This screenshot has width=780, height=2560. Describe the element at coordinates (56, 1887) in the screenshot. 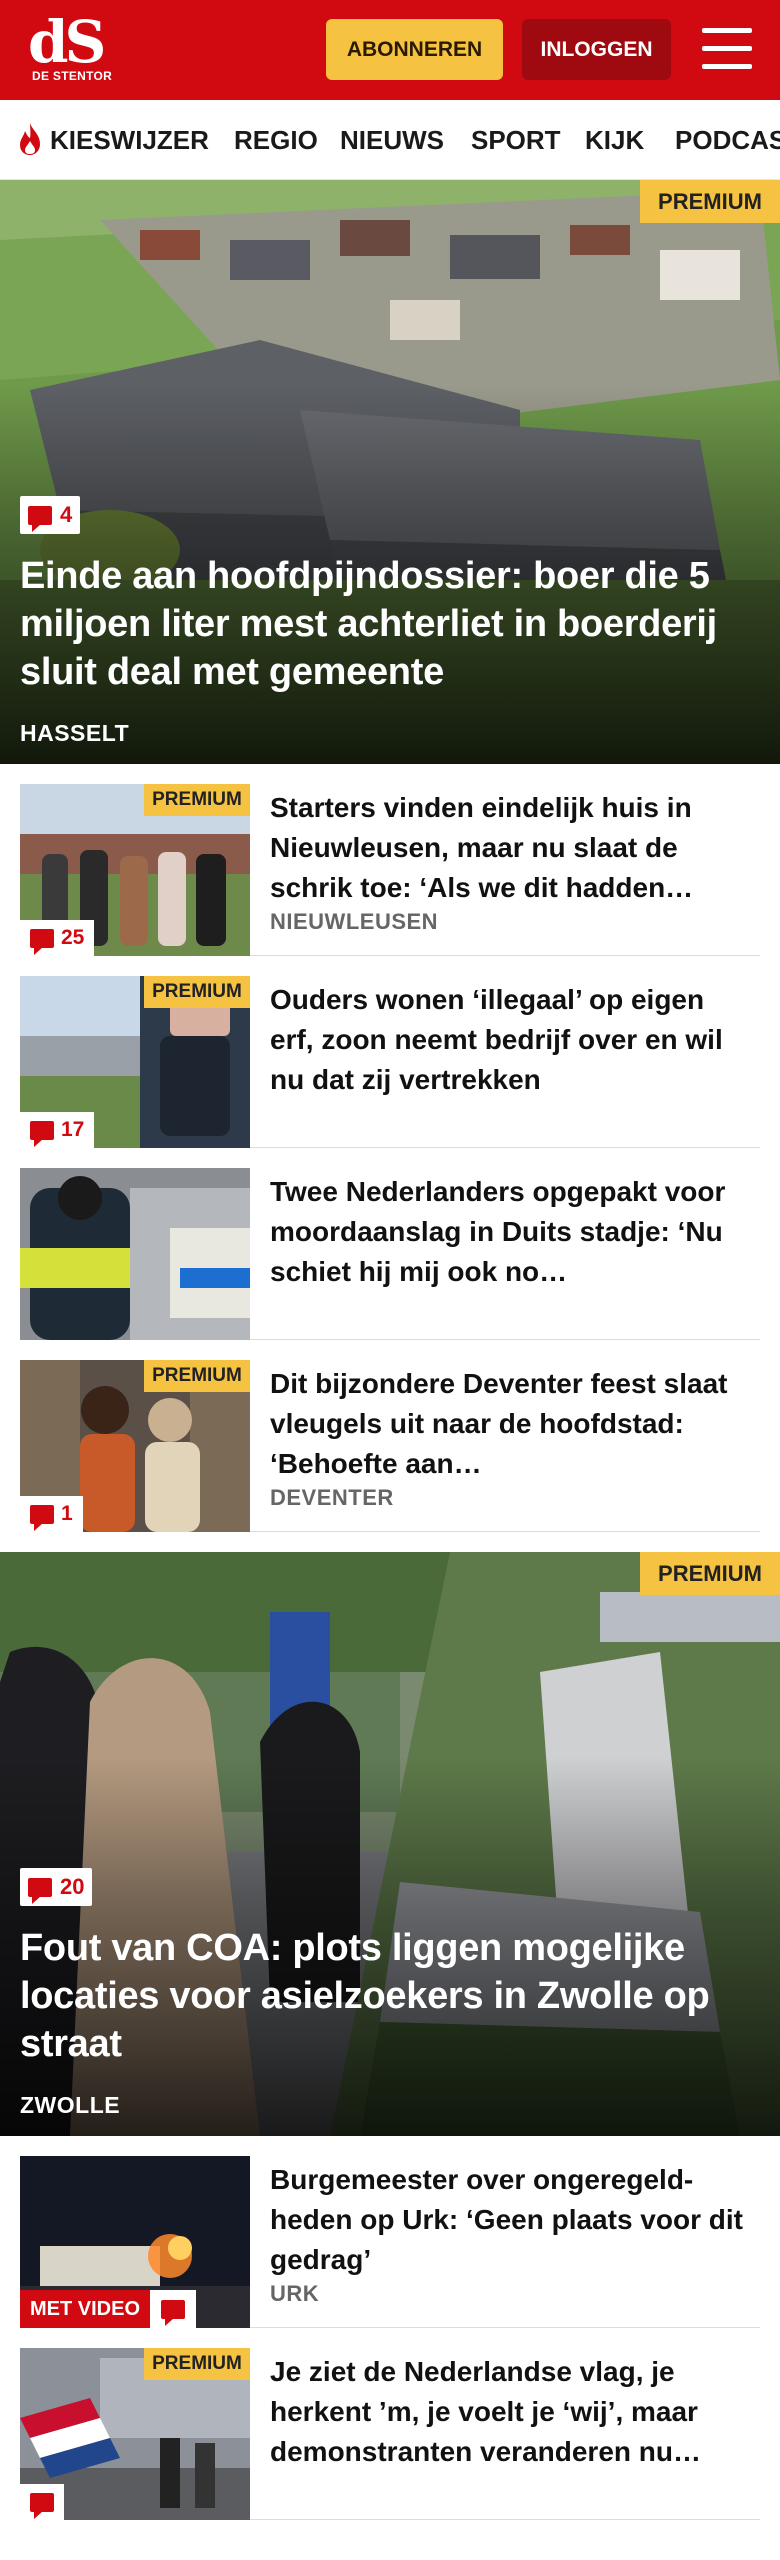

I see `comment-count-badge: 20` at that location.